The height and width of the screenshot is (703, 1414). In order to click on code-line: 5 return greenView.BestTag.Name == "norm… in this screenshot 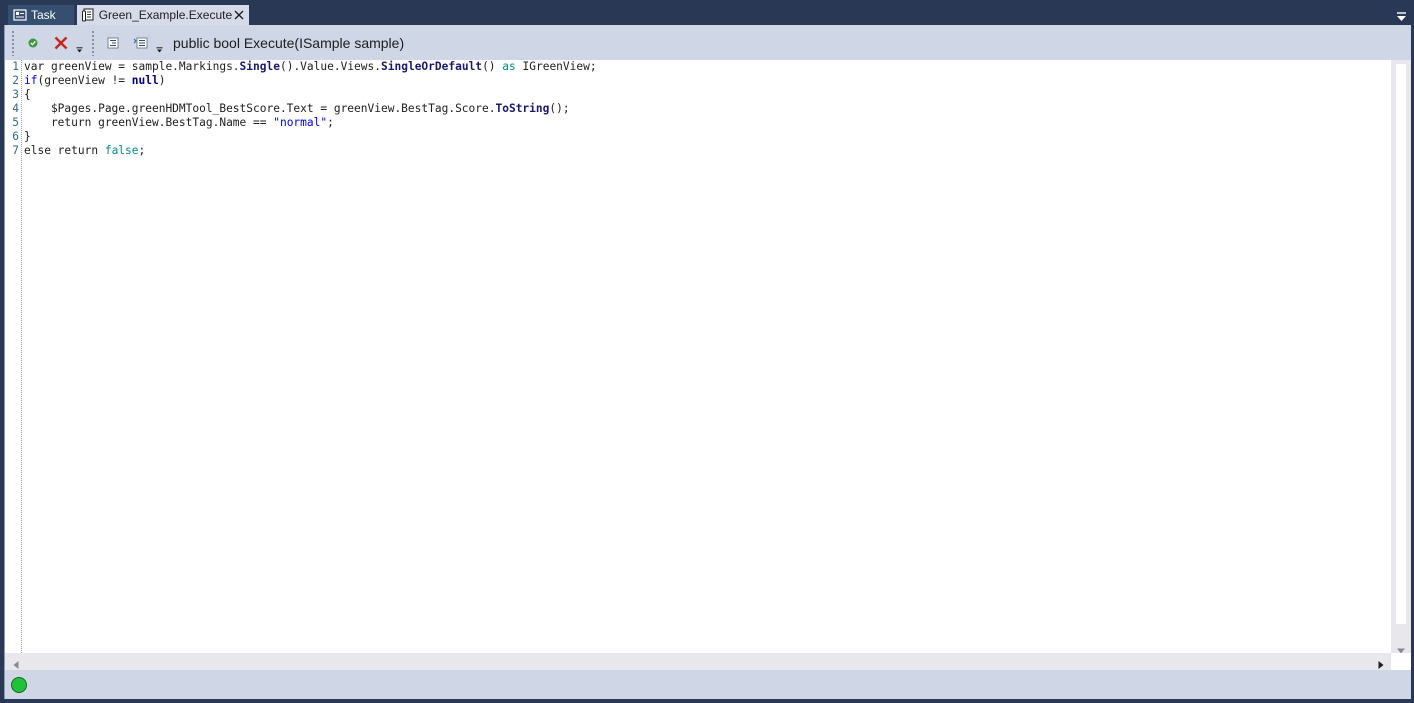, I will do `click(698, 123)`.